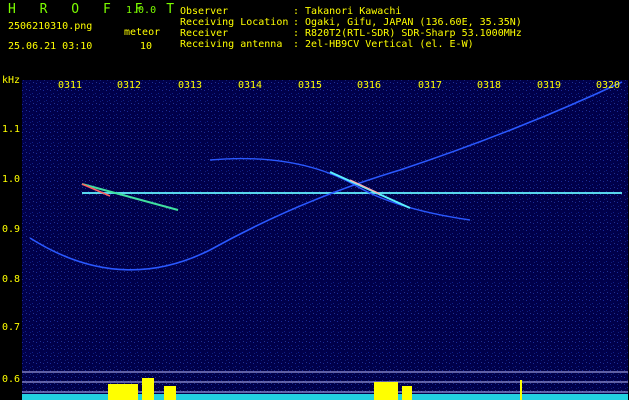 The image size is (629, 400). Describe the element at coordinates (430, 85) in the screenshot. I see `x-tick-0317: 0317` at that location.